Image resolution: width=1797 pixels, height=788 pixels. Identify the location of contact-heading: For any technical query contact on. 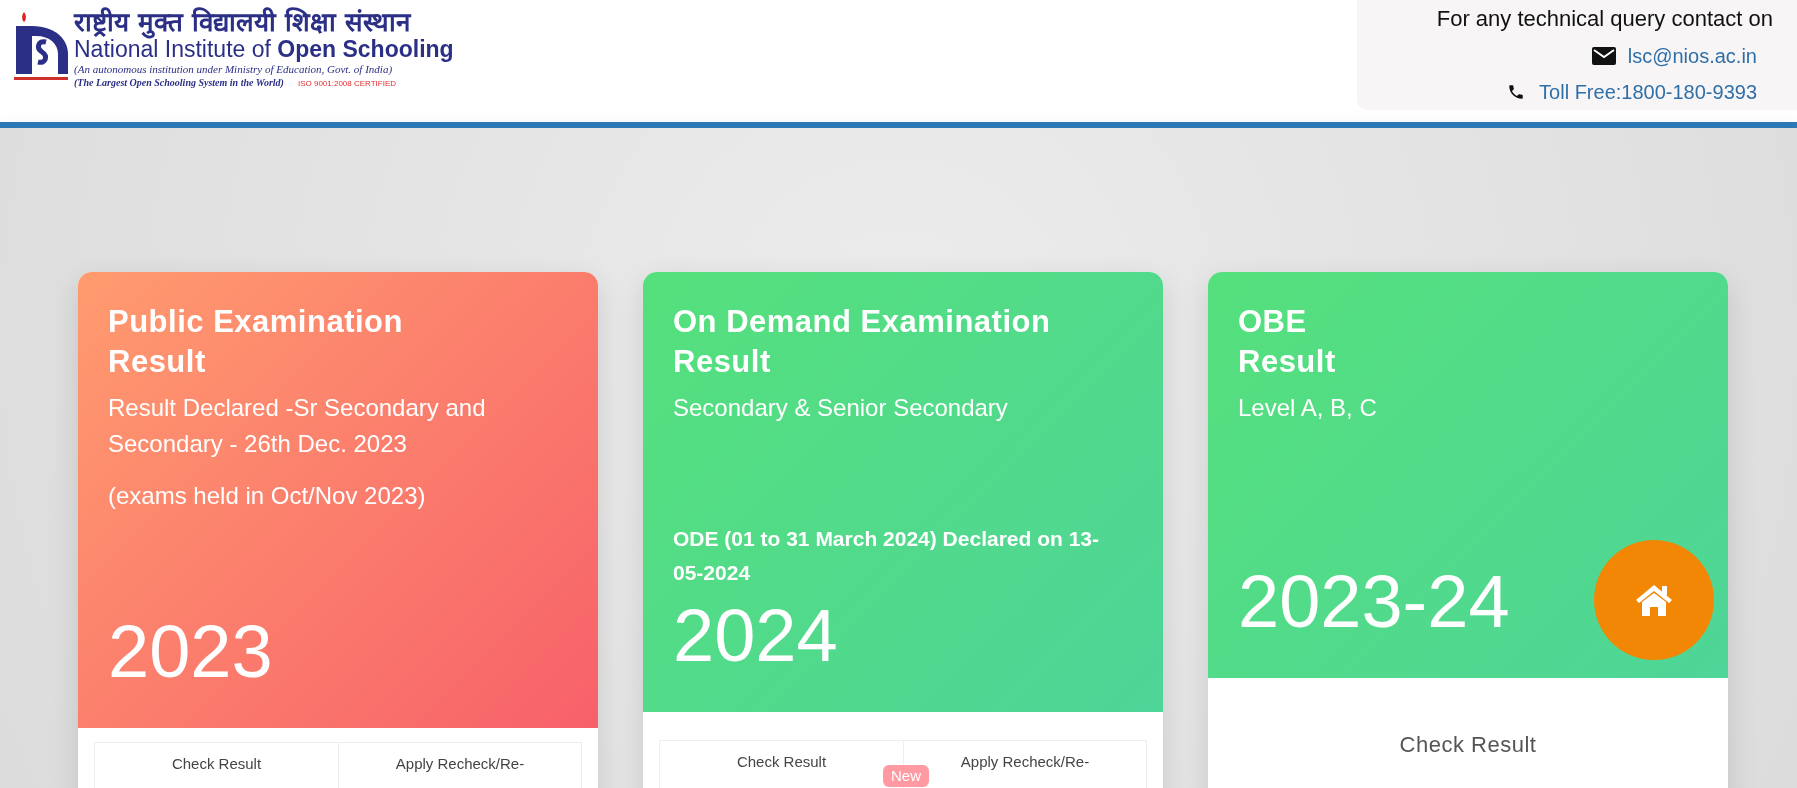
(1605, 19).